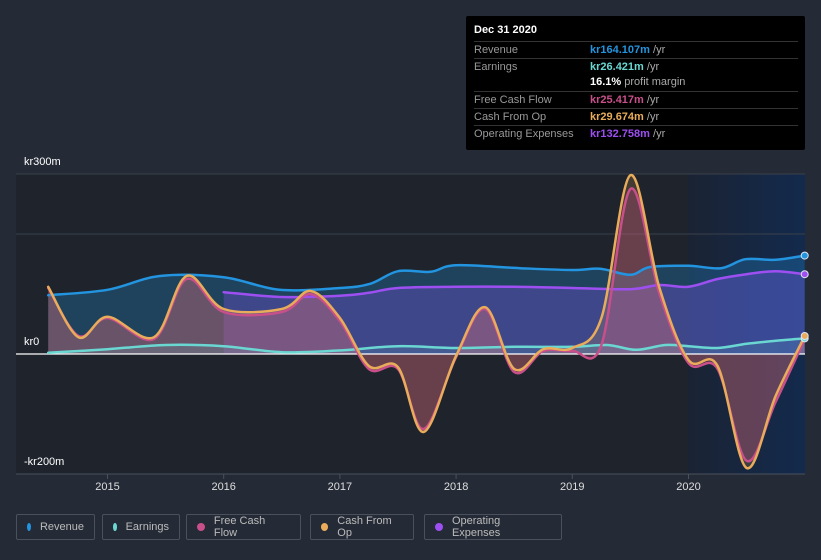 The width and height of the screenshot is (821, 560). I want to click on legend-item-revenue: Revenue, so click(55, 527).